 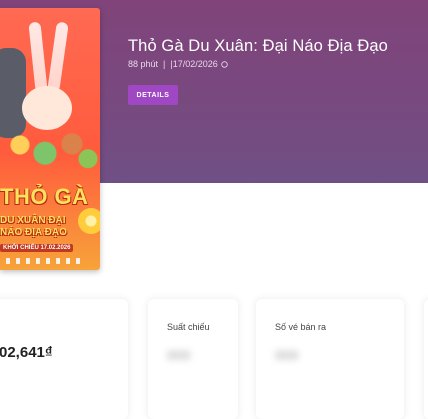 I want to click on poster-date: KHỞI CHIẾU 17.02.2026, so click(x=37, y=248).